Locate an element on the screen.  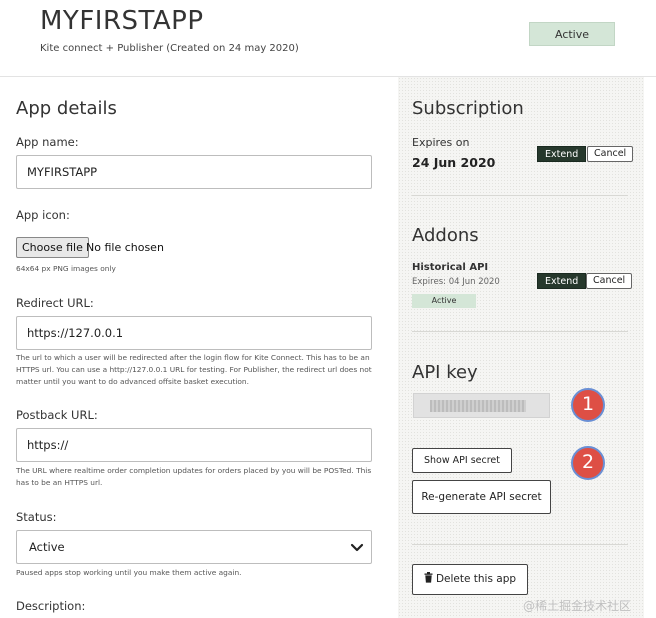
annotation-marker-1: 1 is located at coordinates (588, 405).